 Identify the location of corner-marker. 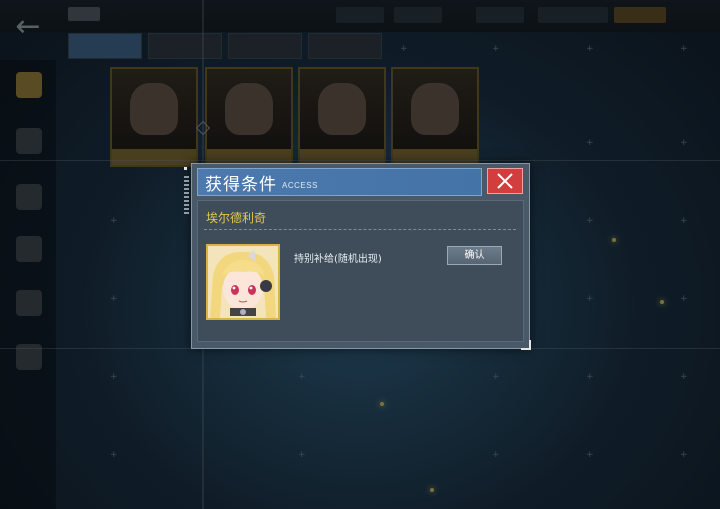
(185, 168).